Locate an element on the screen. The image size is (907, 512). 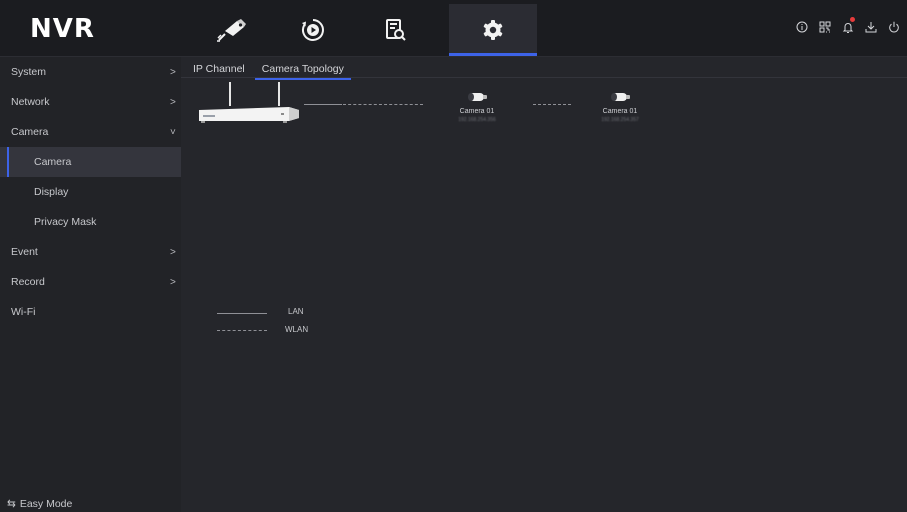
chevron-down-icon: ˅ is located at coordinates (173, 132).